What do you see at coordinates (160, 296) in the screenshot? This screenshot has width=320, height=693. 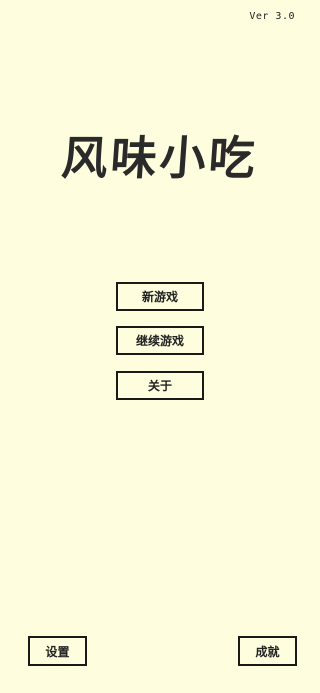 I see `new-game-button: 新游戏` at bounding box center [160, 296].